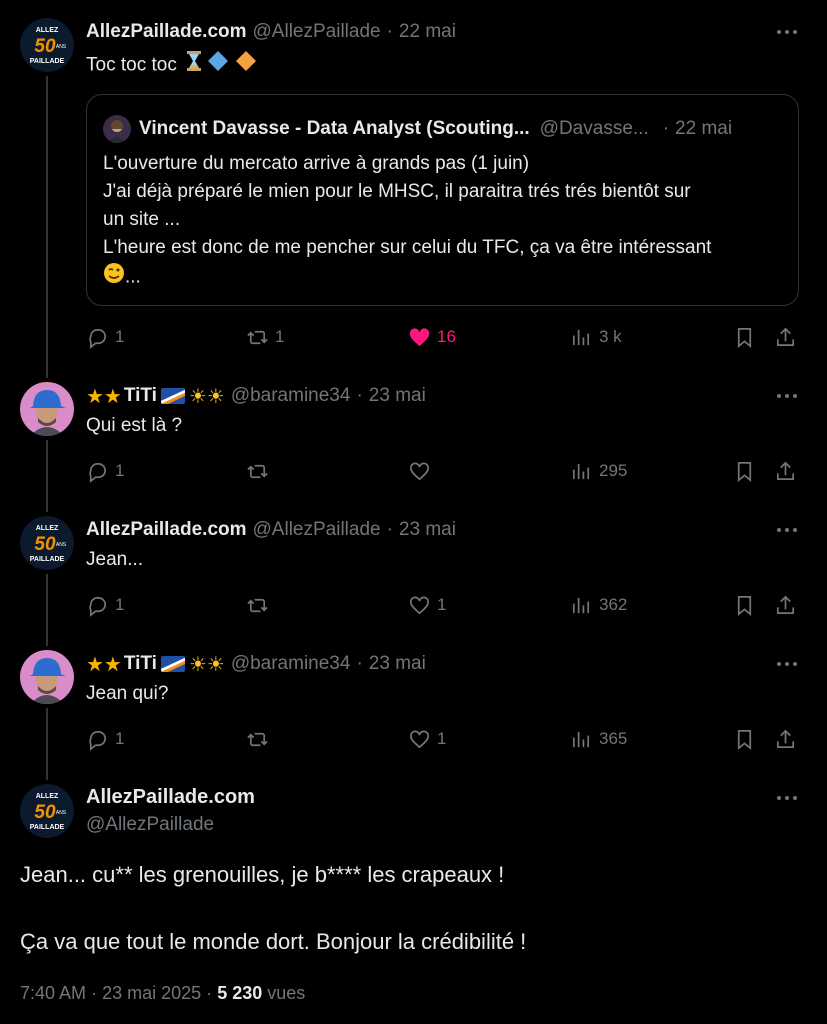 This screenshot has height=1024, width=827. What do you see at coordinates (150, 825) in the screenshot?
I see `main-username: @AllezPaillade` at bounding box center [150, 825].